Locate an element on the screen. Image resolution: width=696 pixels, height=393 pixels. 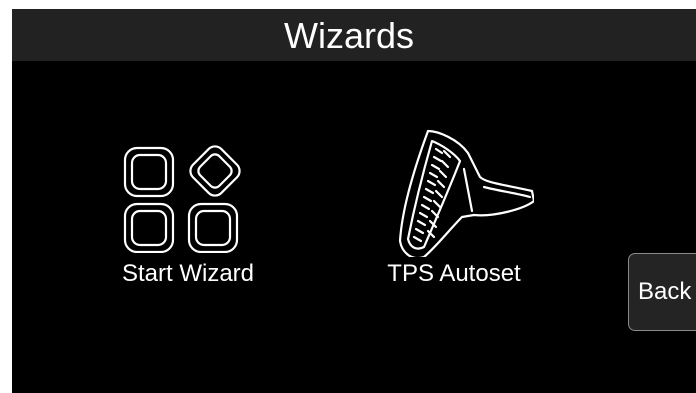
start-wizard-button: Start Wizard is located at coordinates (188, 214).